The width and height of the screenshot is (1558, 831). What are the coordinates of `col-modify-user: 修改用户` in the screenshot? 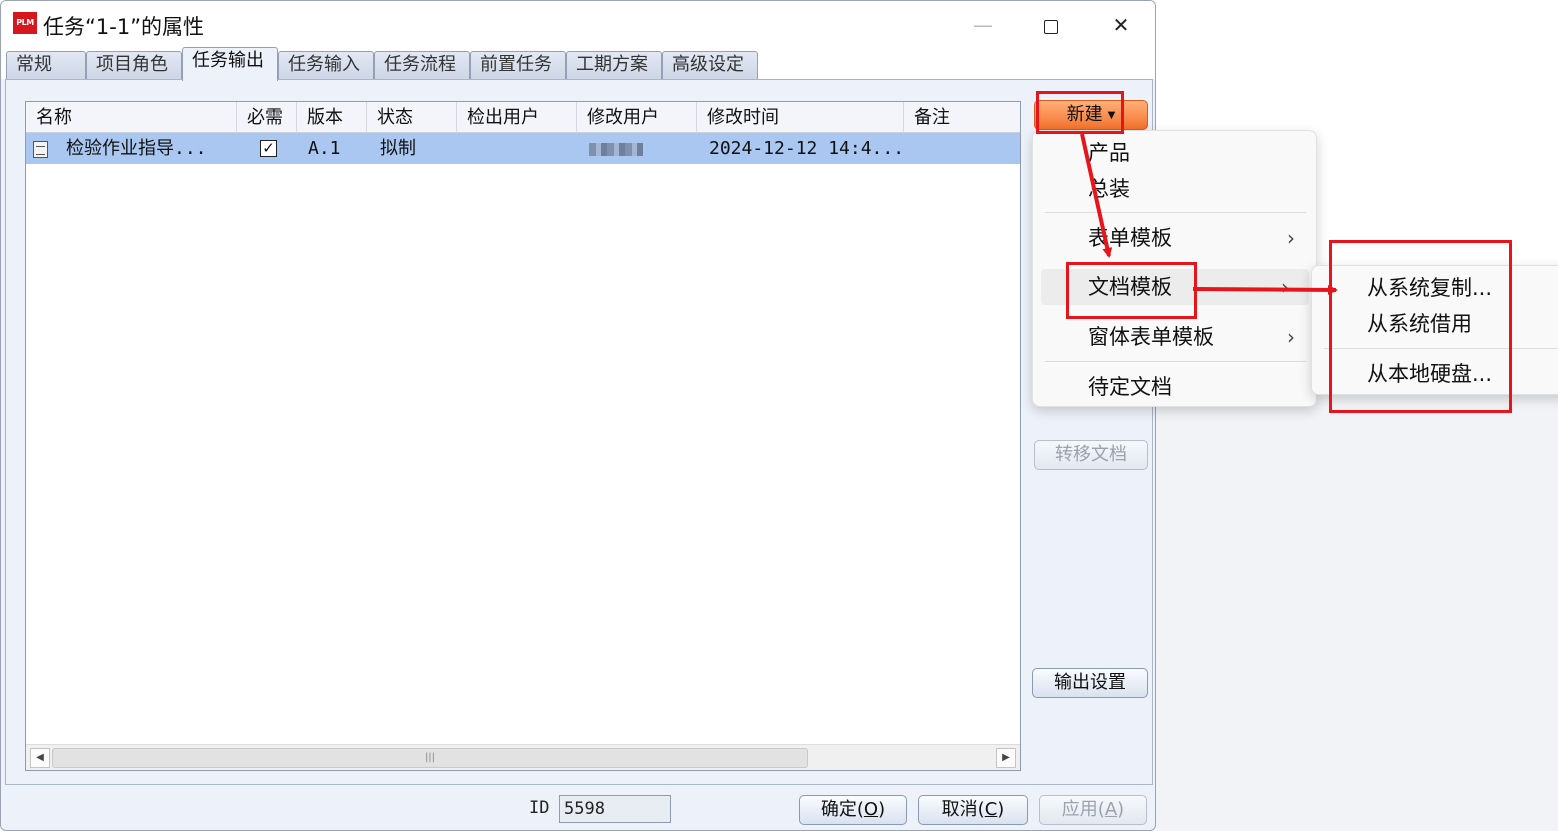 It's located at (637, 117).